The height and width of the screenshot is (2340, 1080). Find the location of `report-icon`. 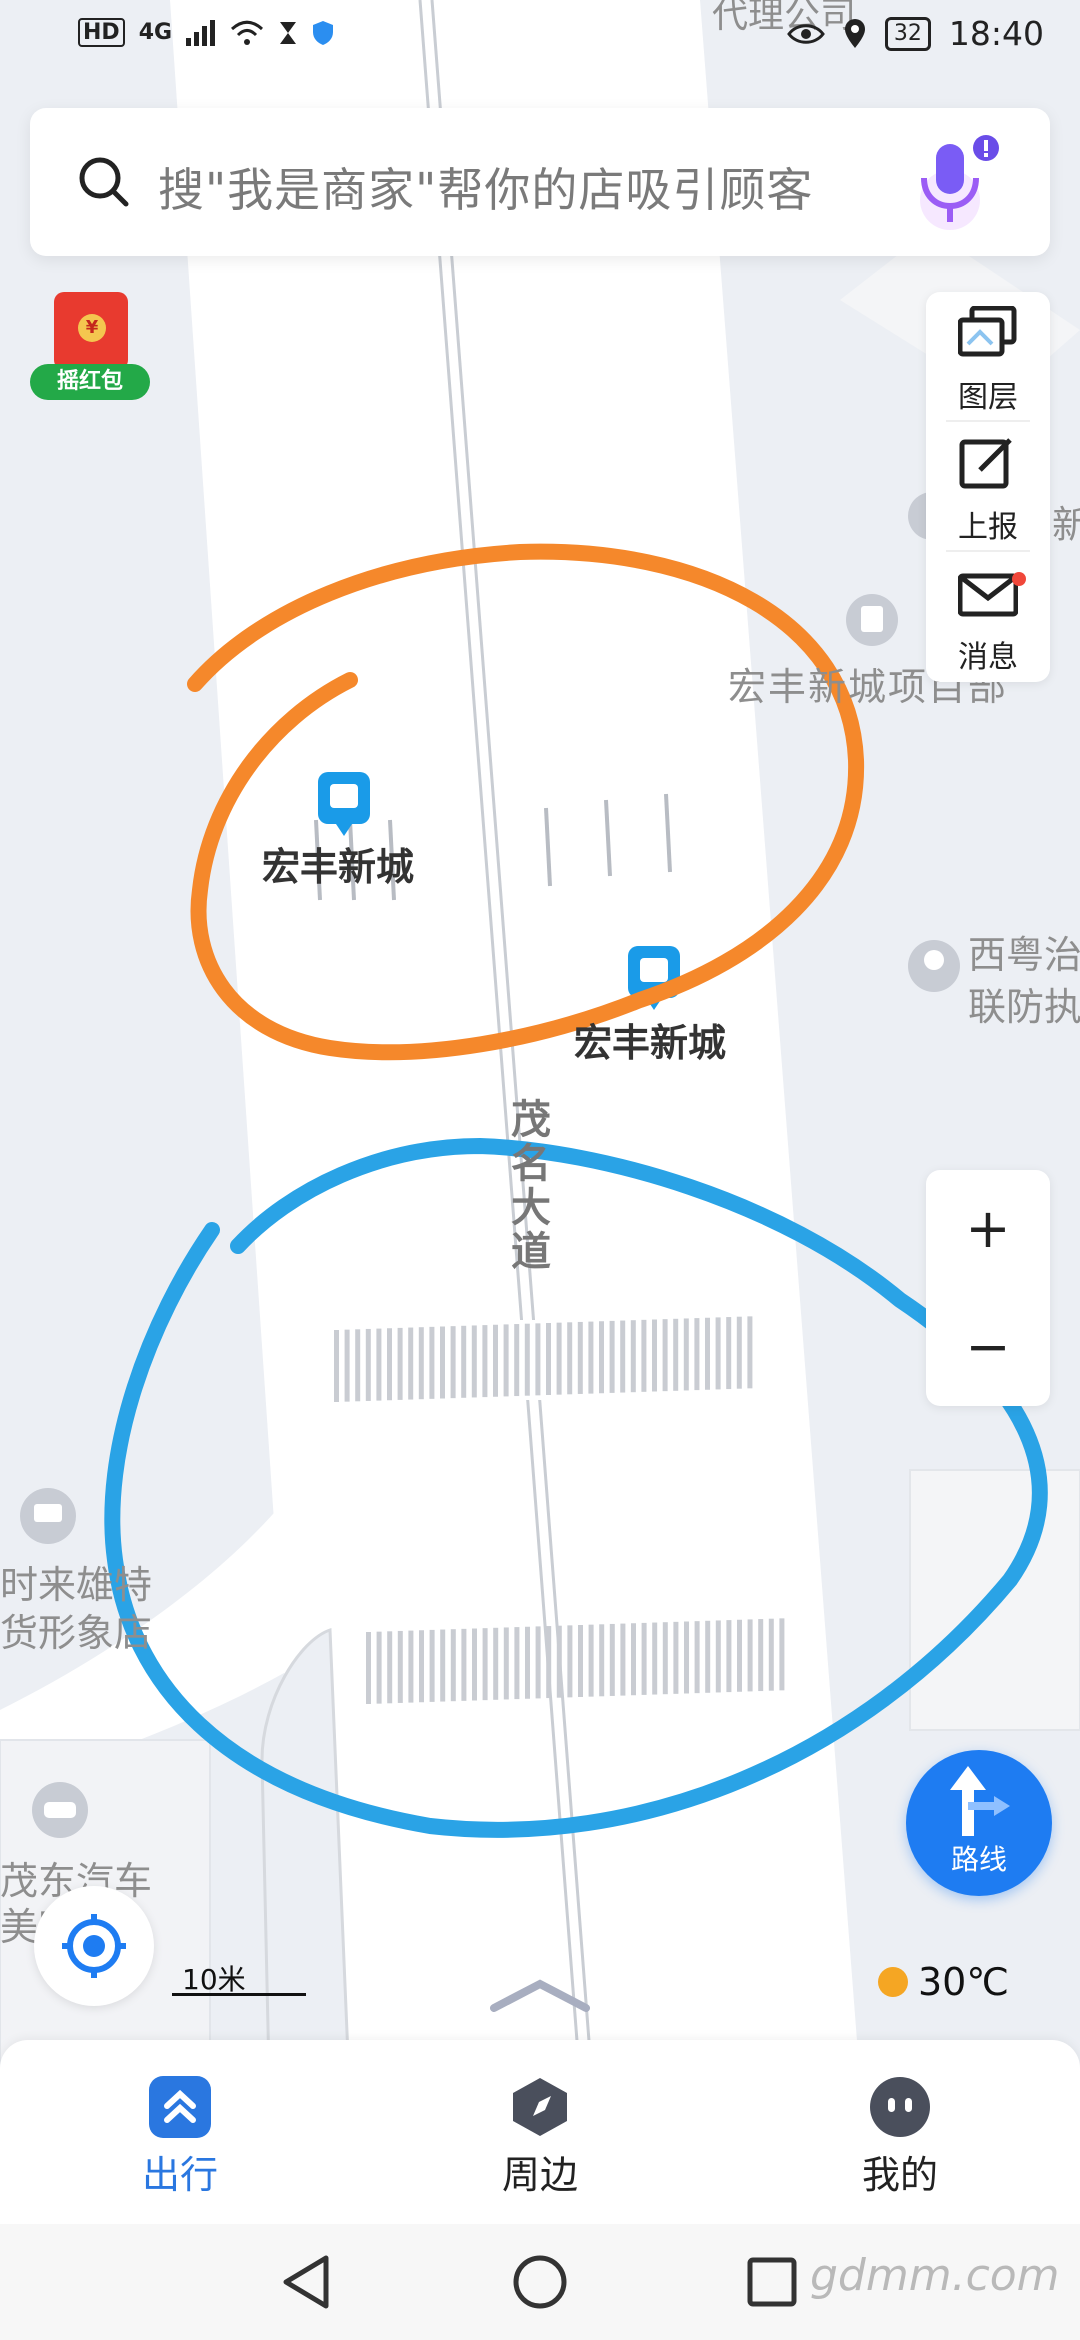

report-icon is located at coordinates (985, 463).